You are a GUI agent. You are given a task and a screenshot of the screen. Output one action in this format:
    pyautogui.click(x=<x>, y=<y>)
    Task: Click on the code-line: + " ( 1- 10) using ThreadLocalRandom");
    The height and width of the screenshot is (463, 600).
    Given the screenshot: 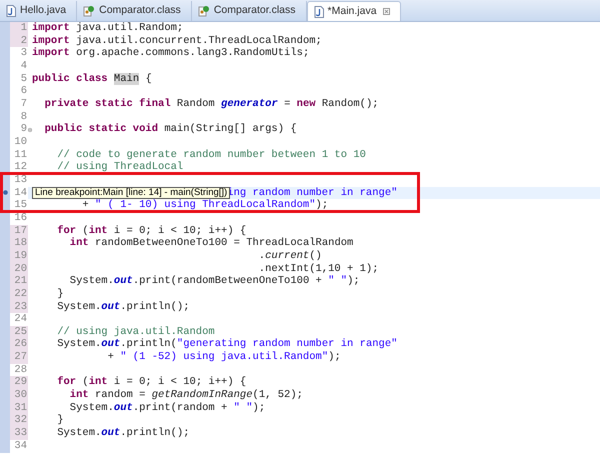 What is the action you would take?
    pyautogui.click(x=205, y=205)
    